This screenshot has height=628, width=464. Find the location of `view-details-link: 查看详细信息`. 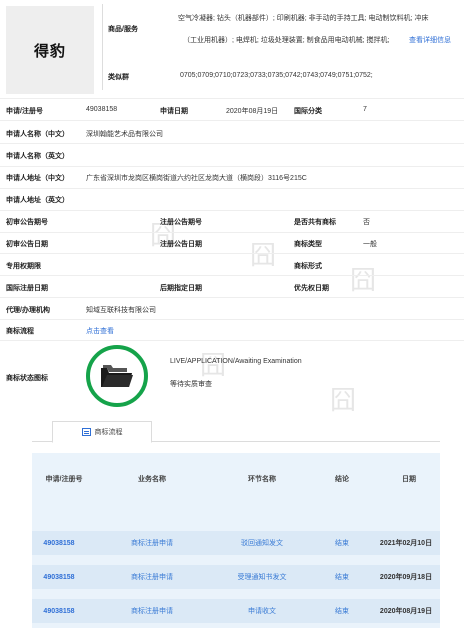

view-details-link: 查看详细信息 is located at coordinates (430, 40).